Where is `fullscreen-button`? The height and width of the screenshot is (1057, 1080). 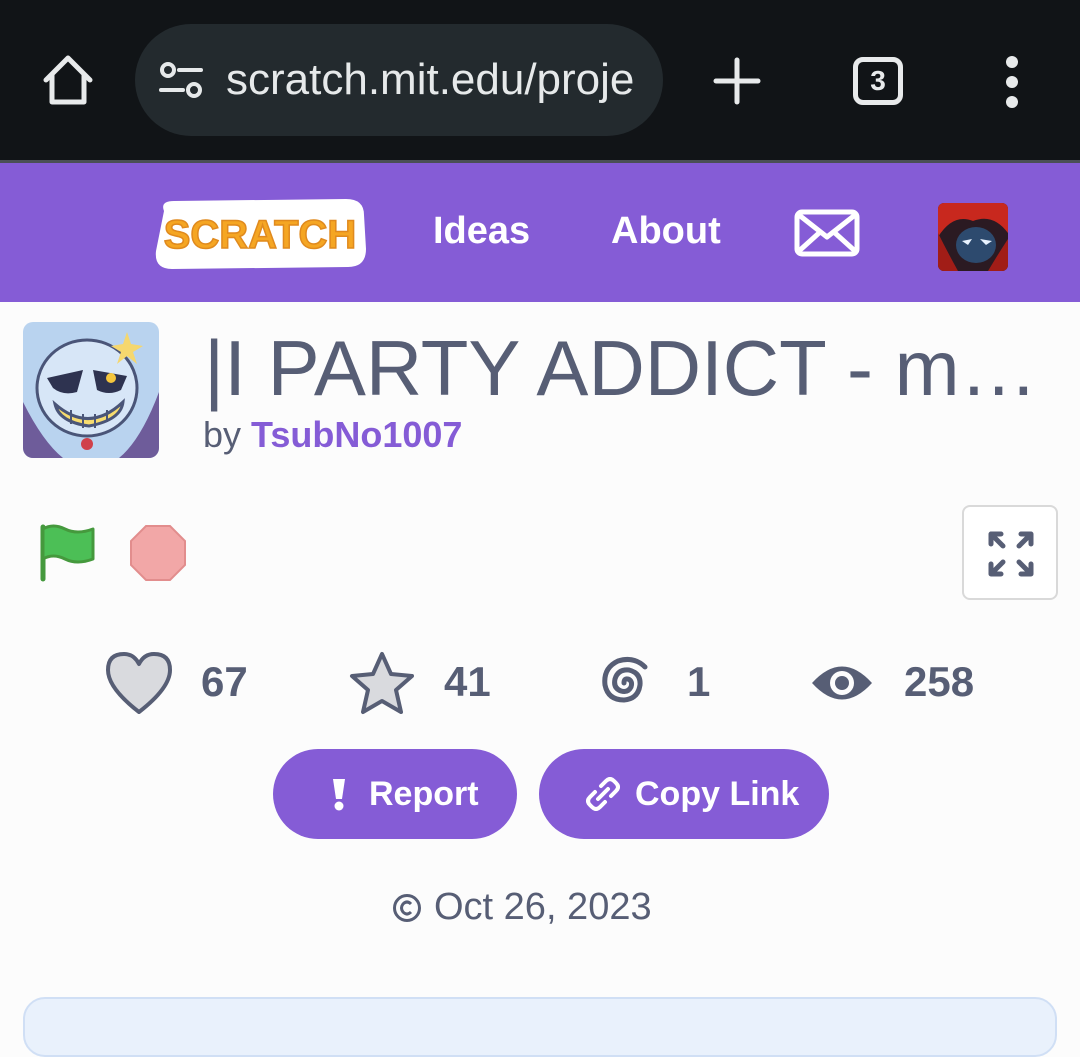 fullscreen-button is located at coordinates (1010, 552).